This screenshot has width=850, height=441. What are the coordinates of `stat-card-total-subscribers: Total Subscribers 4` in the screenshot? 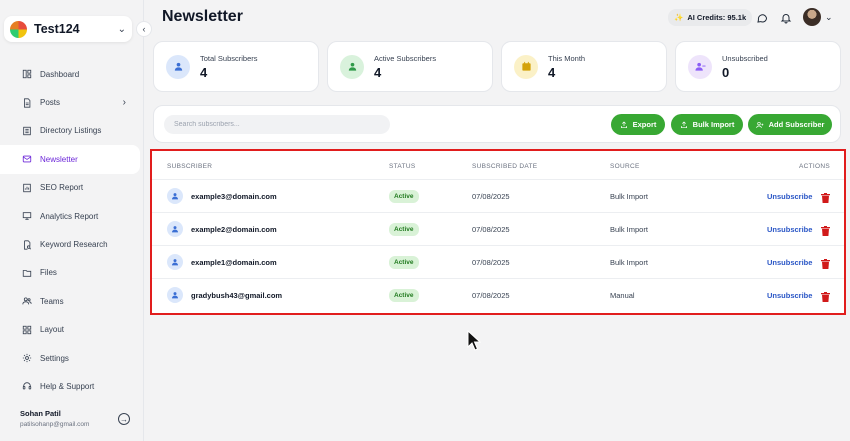 It's located at (236, 66).